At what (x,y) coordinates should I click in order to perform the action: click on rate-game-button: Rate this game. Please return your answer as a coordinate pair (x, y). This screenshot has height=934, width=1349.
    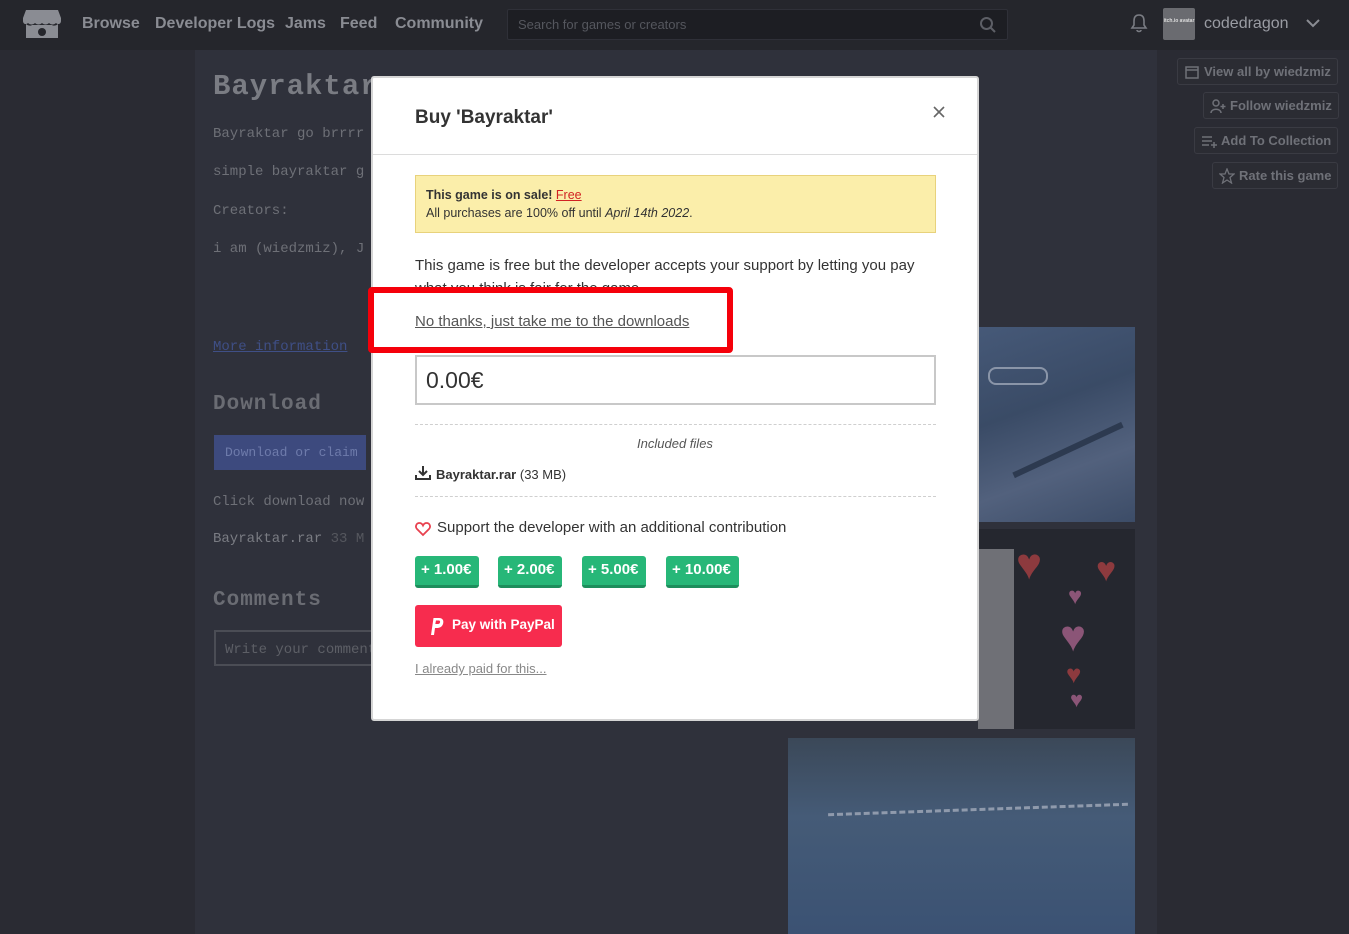
    Looking at the image, I should click on (1275, 175).